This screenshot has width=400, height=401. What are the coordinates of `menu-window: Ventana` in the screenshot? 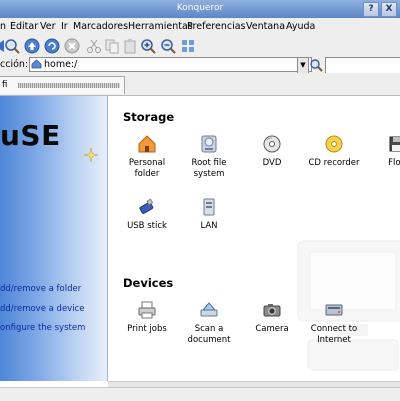 It's located at (265, 26).